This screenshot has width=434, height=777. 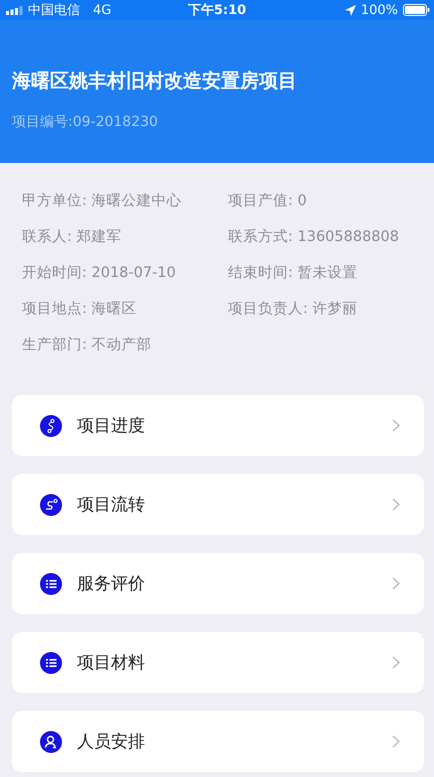 What do you see at coordinates (111, 426) in the screenshot?
I see `menu-label: 项目进度` at bounding box center [111, 426].